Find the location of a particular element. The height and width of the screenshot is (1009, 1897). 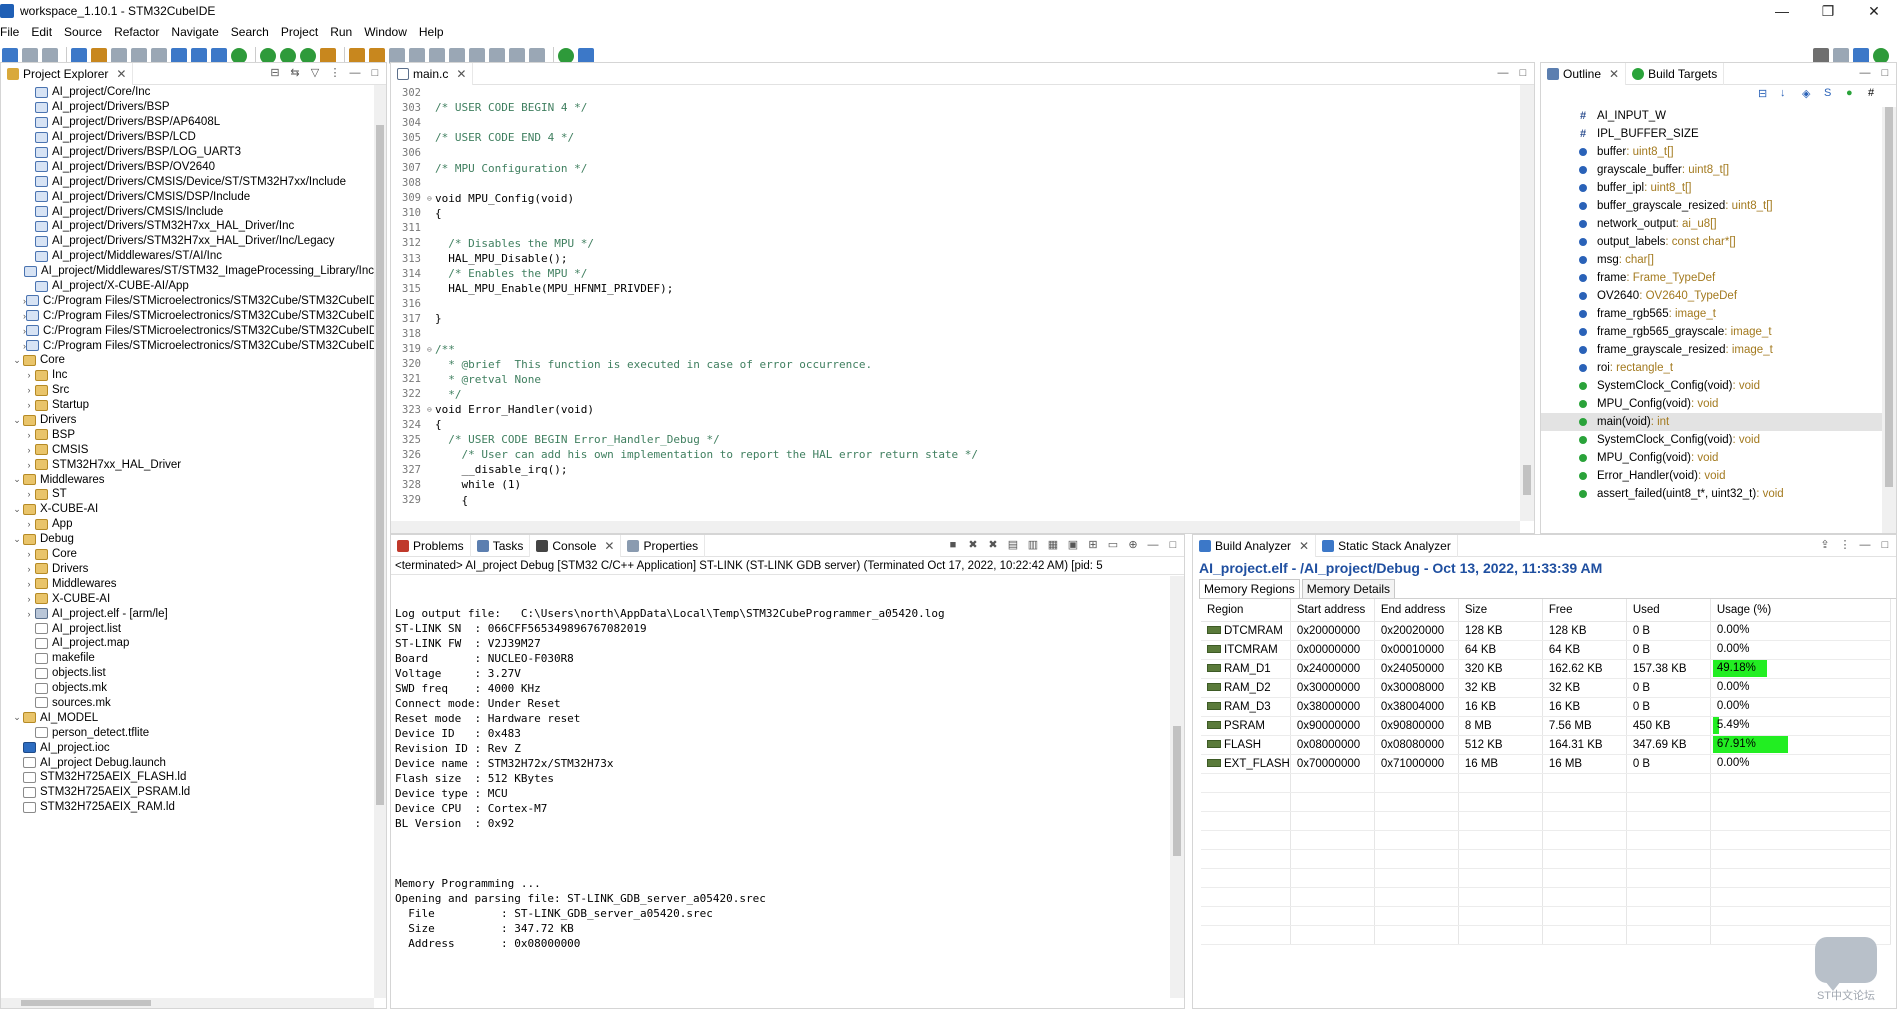

tree-item: AI_project/Middlewares/ST/AI/Inc is located at coordinates (187, 256).